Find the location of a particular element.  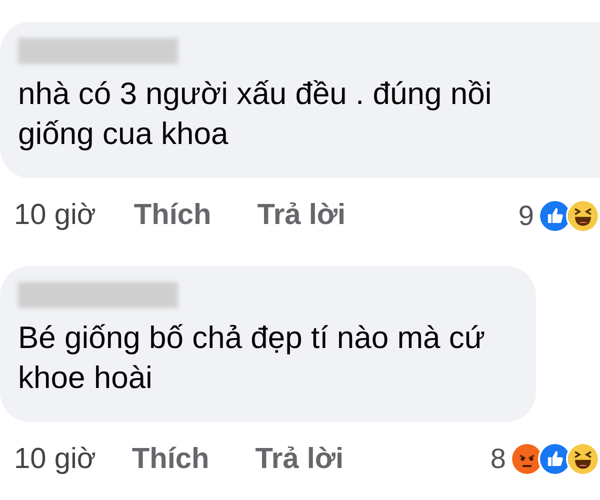

comment-text: Bé giống bố chả đẹp tí nào mà cứ khoe hoài is located at coordinates (252, 357).